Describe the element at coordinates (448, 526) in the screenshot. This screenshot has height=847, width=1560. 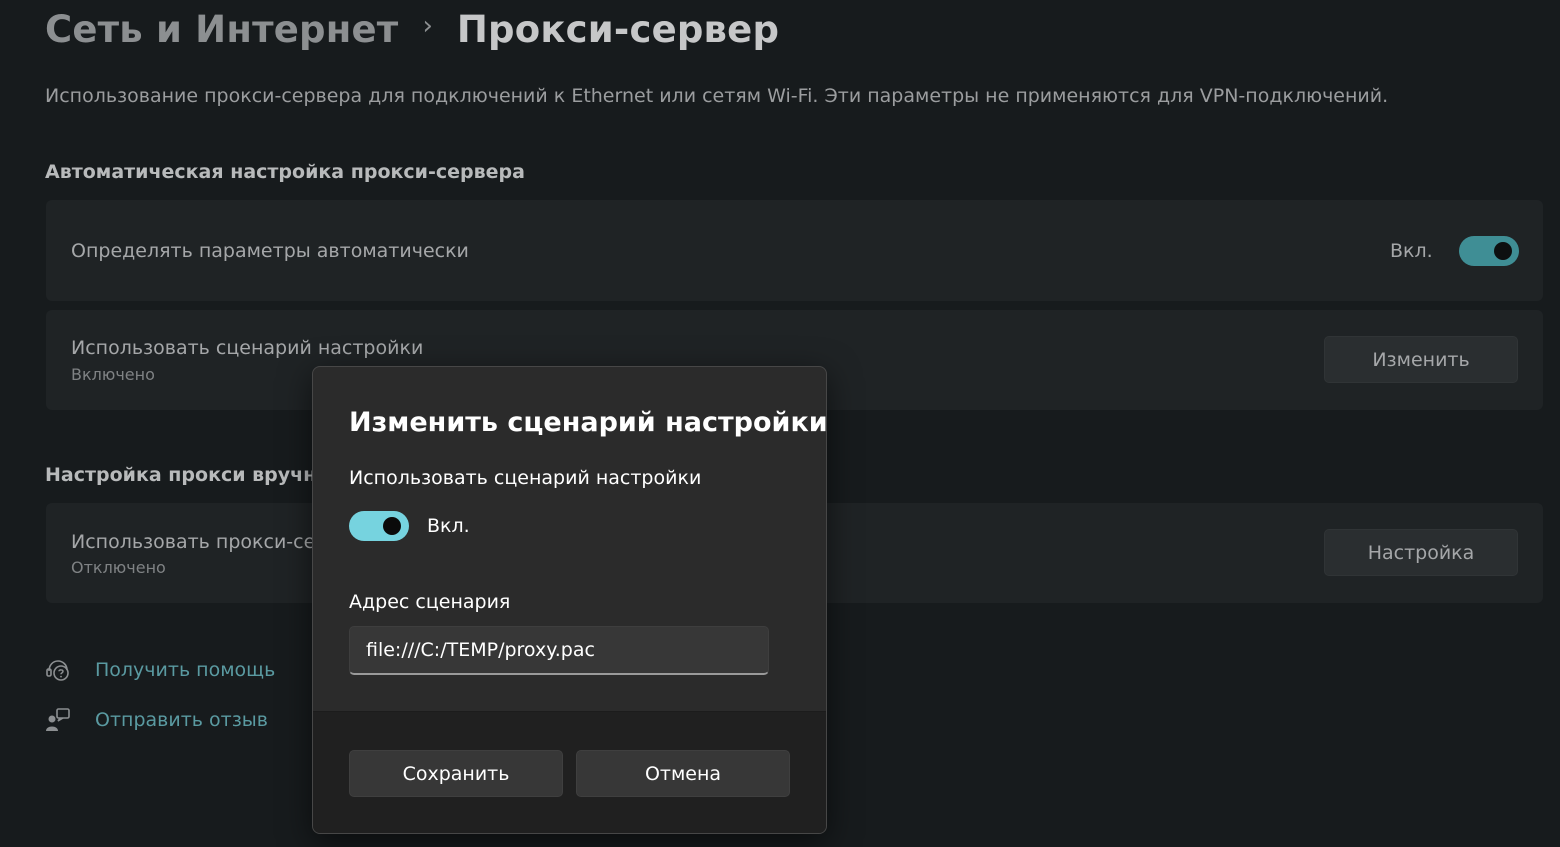
I see `use-script-toggle-state: Вкл.` at that location.